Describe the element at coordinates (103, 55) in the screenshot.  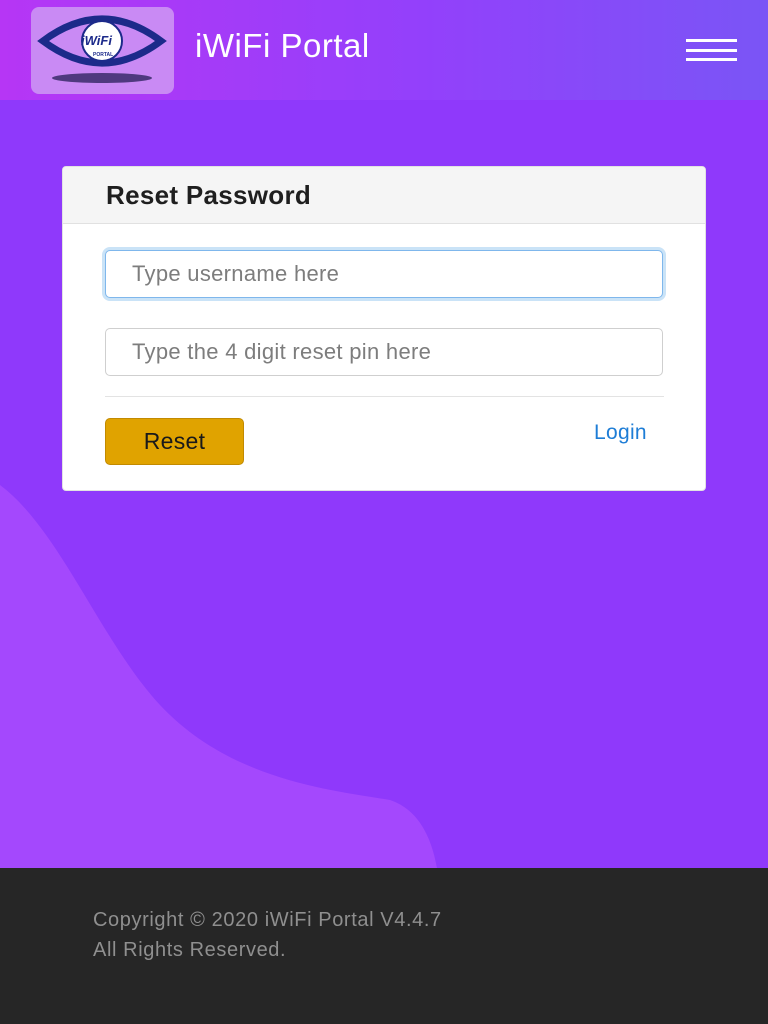
I see `svg-text: PORTAL` at that location.